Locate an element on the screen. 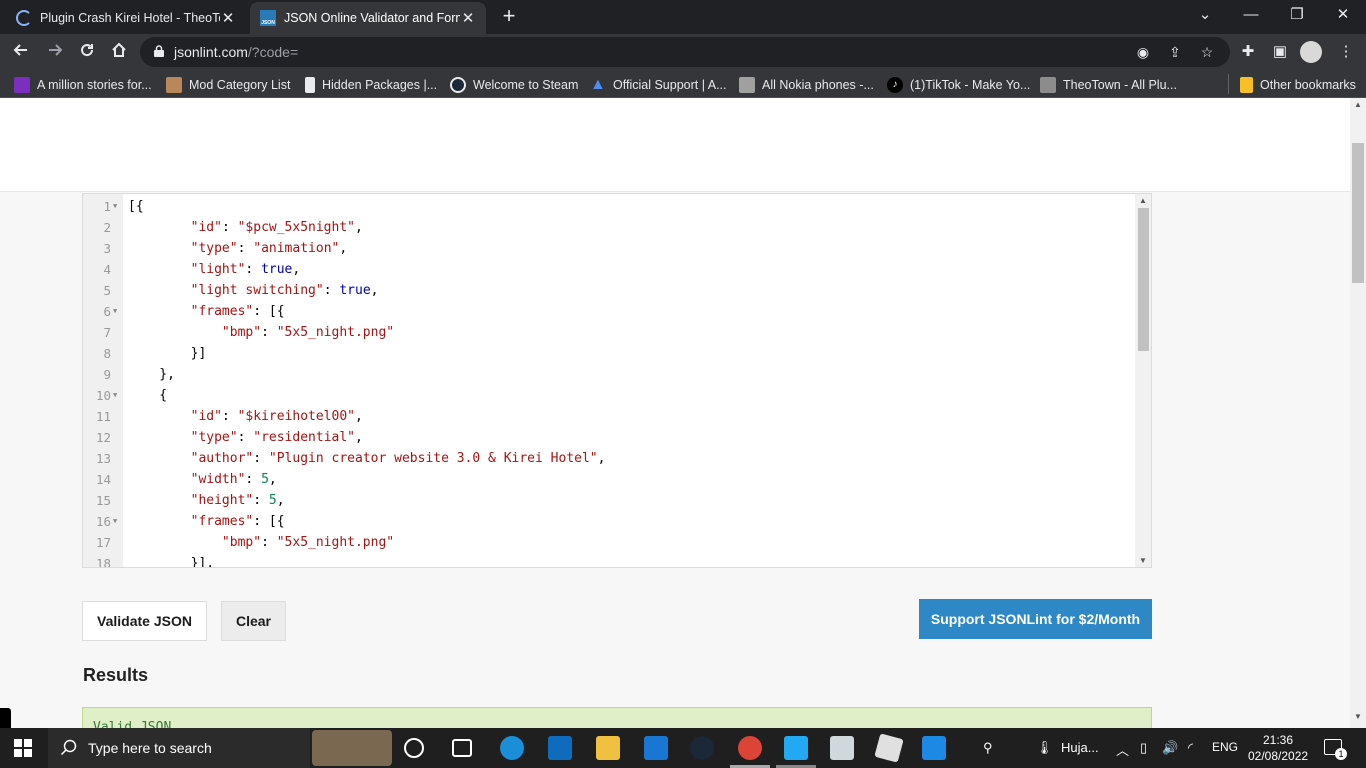 The width and height of the screenshot is (1366, 768). code-line: 4 "light": true, is located at coordinates (608, 269).